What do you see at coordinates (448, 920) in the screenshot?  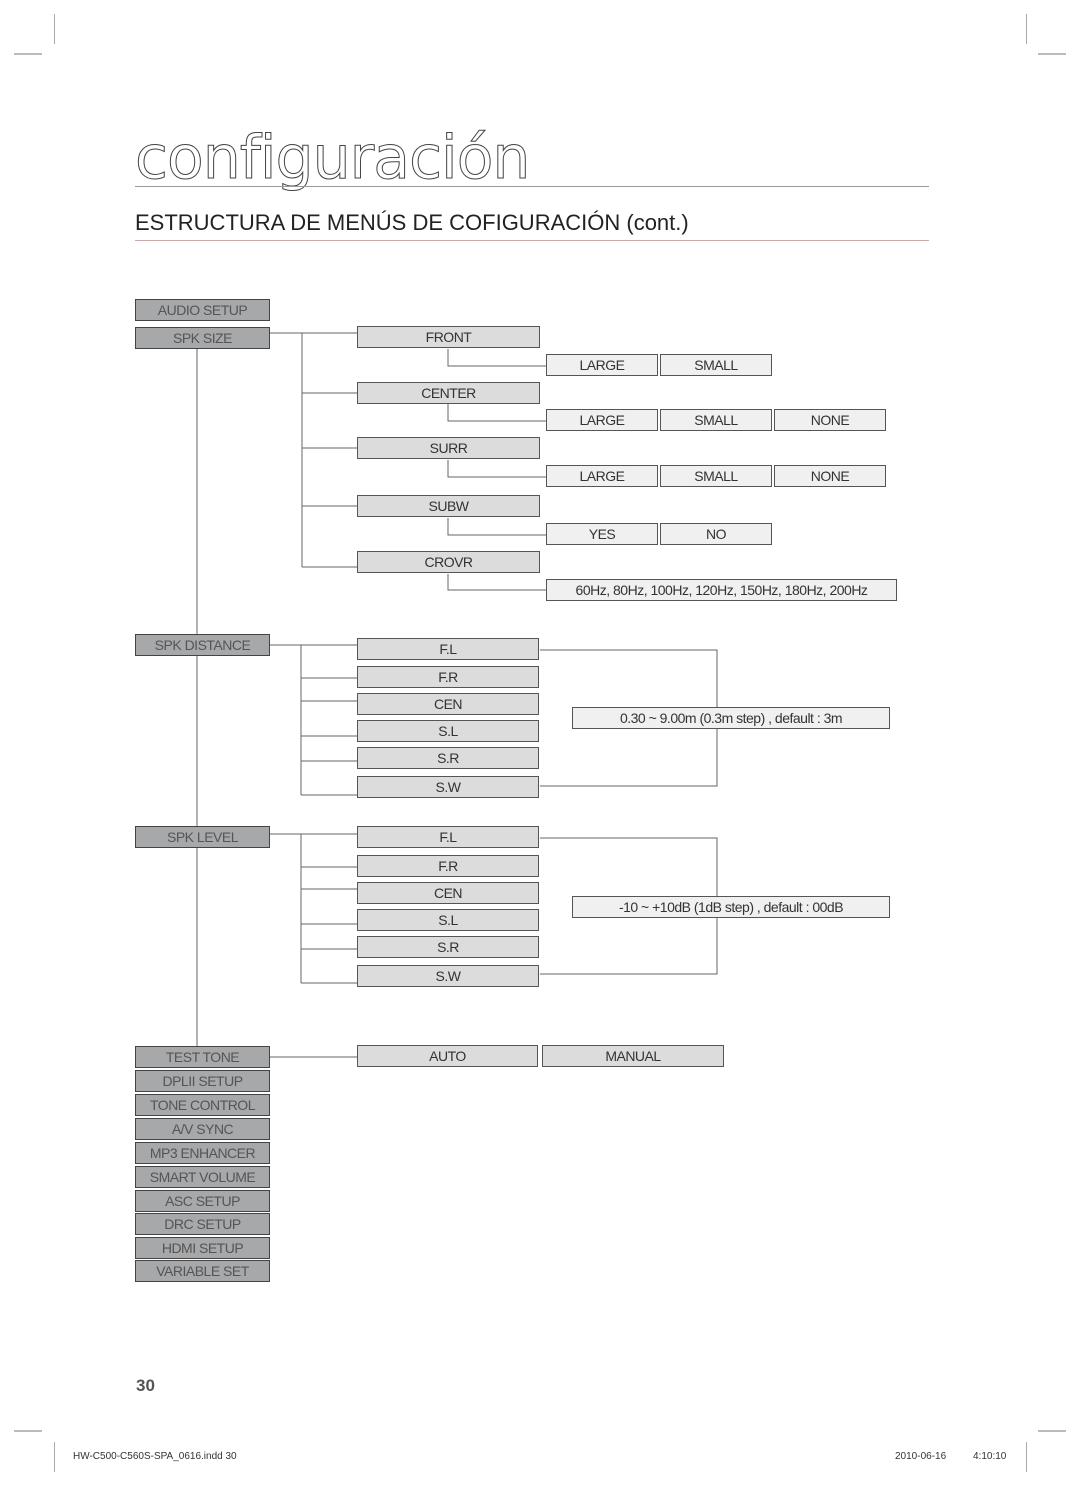 I see `spk-level-item: S.L` at bounding box center [448, 920].